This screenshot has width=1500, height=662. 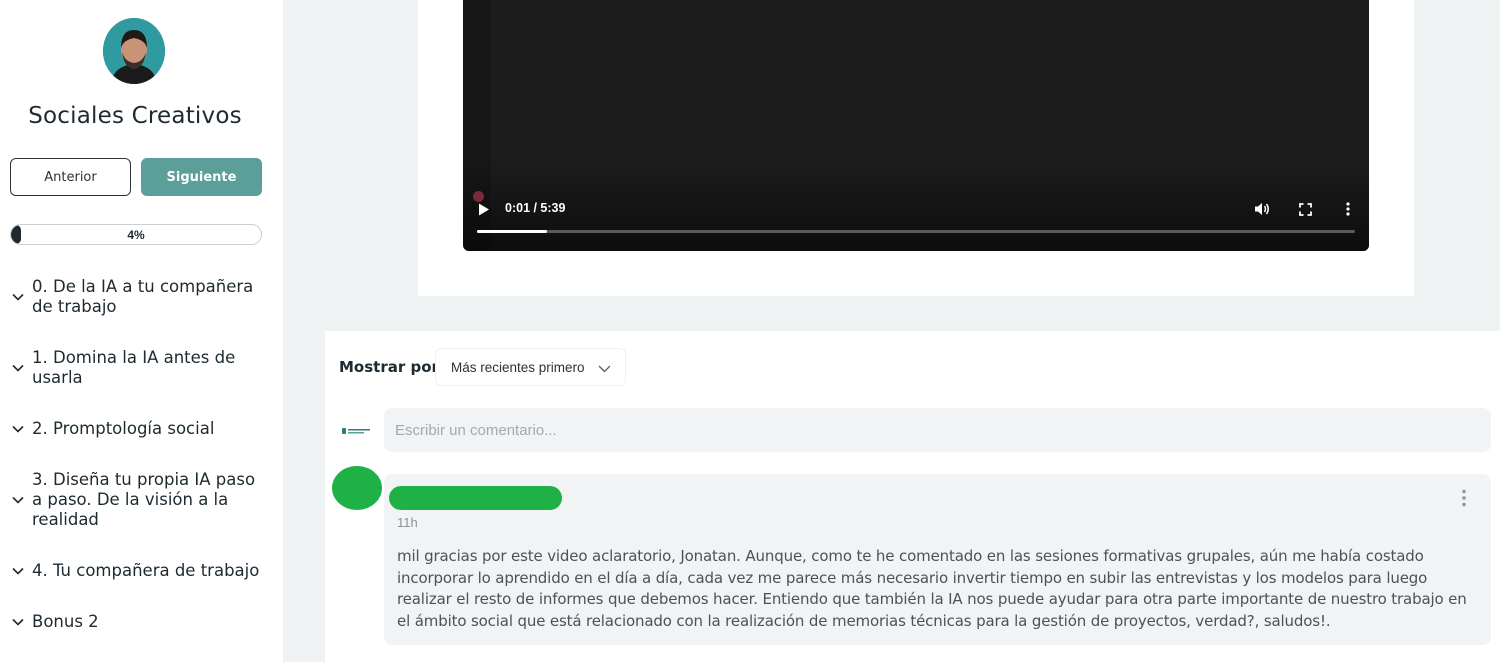 I want to click on sort-dropdown: Más recientes primero, so click(x=530, y=367).